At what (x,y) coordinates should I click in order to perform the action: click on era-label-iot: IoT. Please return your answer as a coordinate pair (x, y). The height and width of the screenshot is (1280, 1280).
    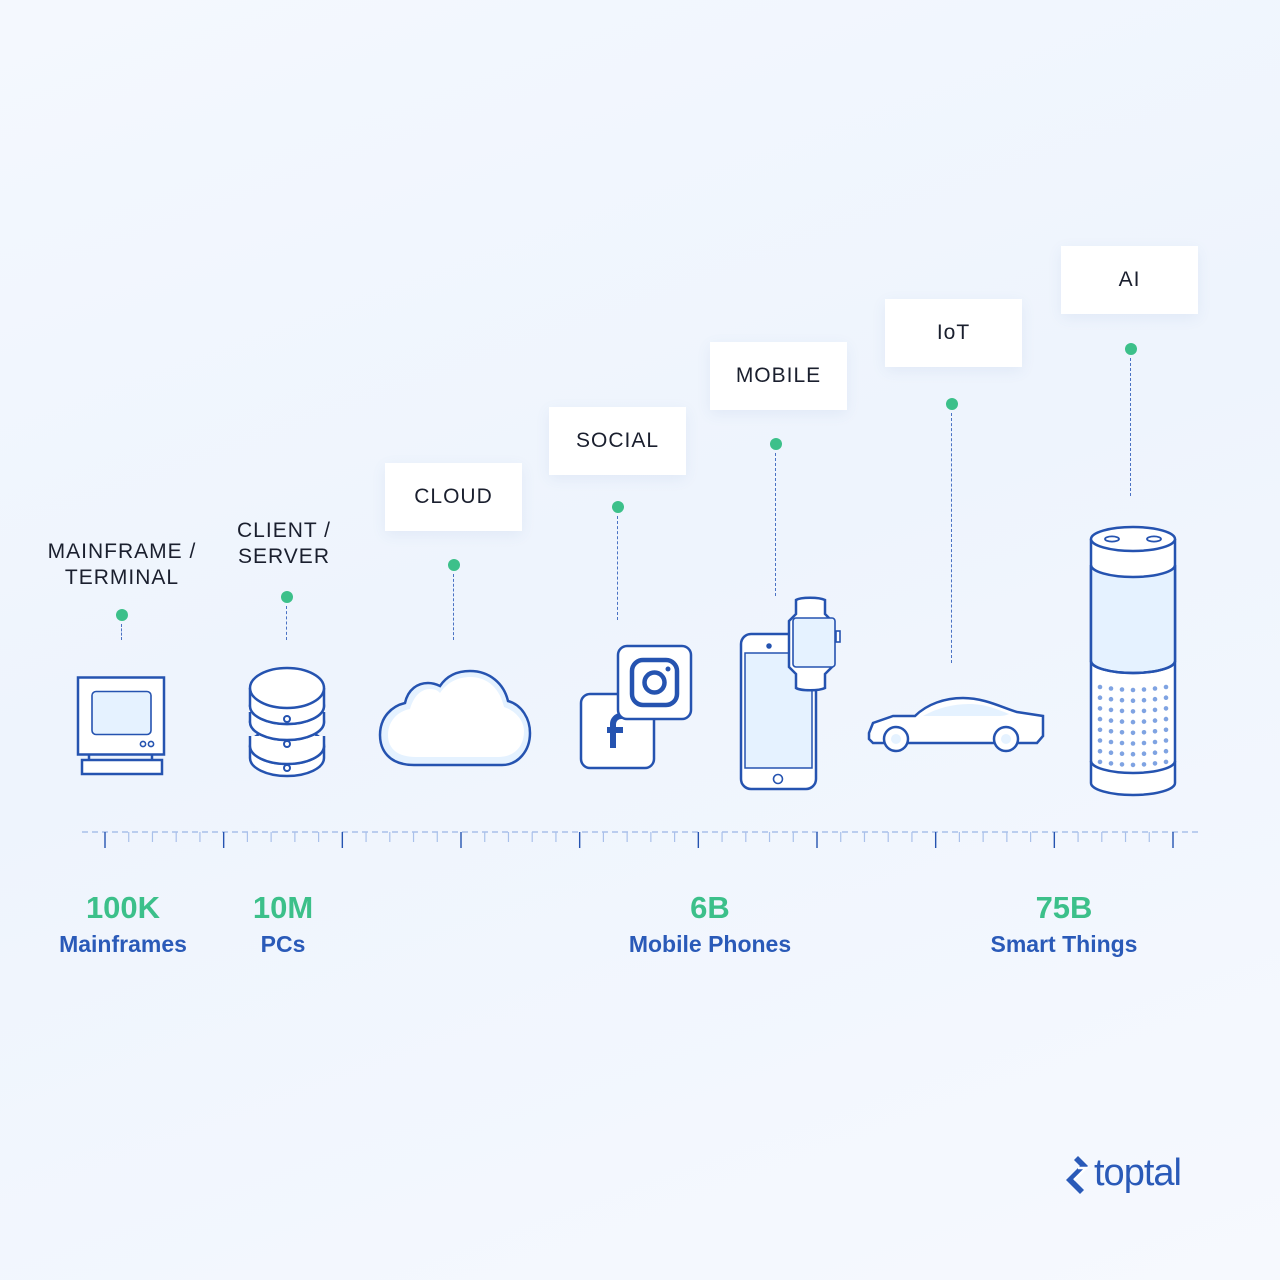
    Looking at the image, I should click on (953, 333).